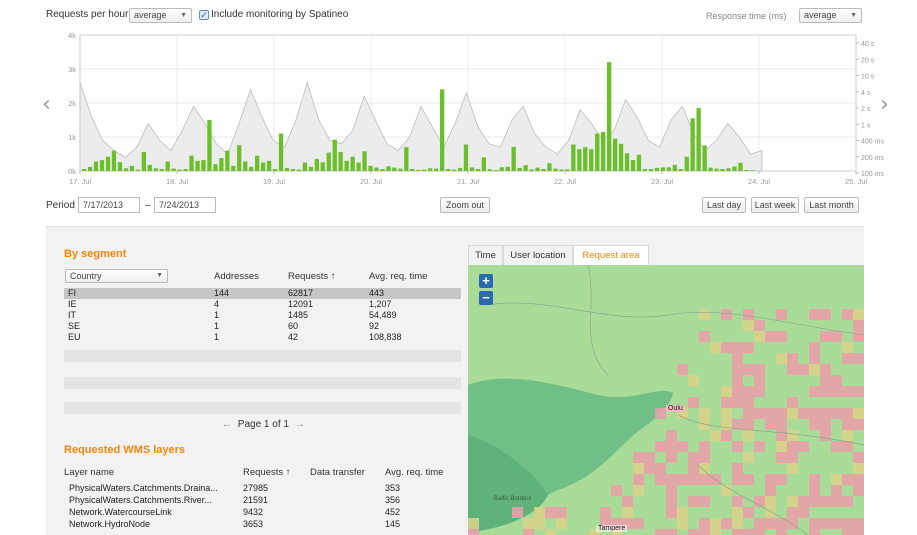 This screenshot has width=917, height=535. I want to click on avg-req-time-header: Avg. req. time, so click(398, 276).